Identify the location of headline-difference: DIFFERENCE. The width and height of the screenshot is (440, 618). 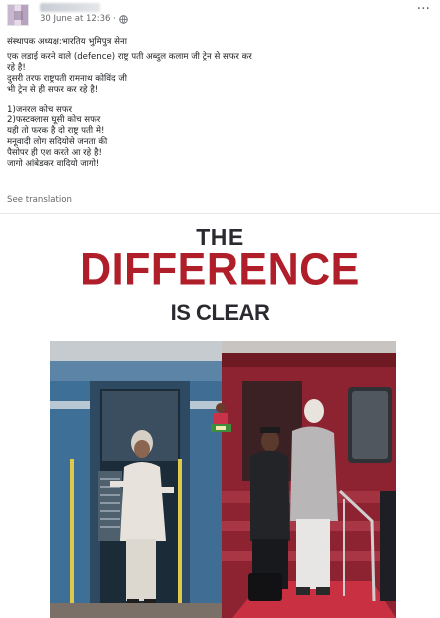
(220, 270).